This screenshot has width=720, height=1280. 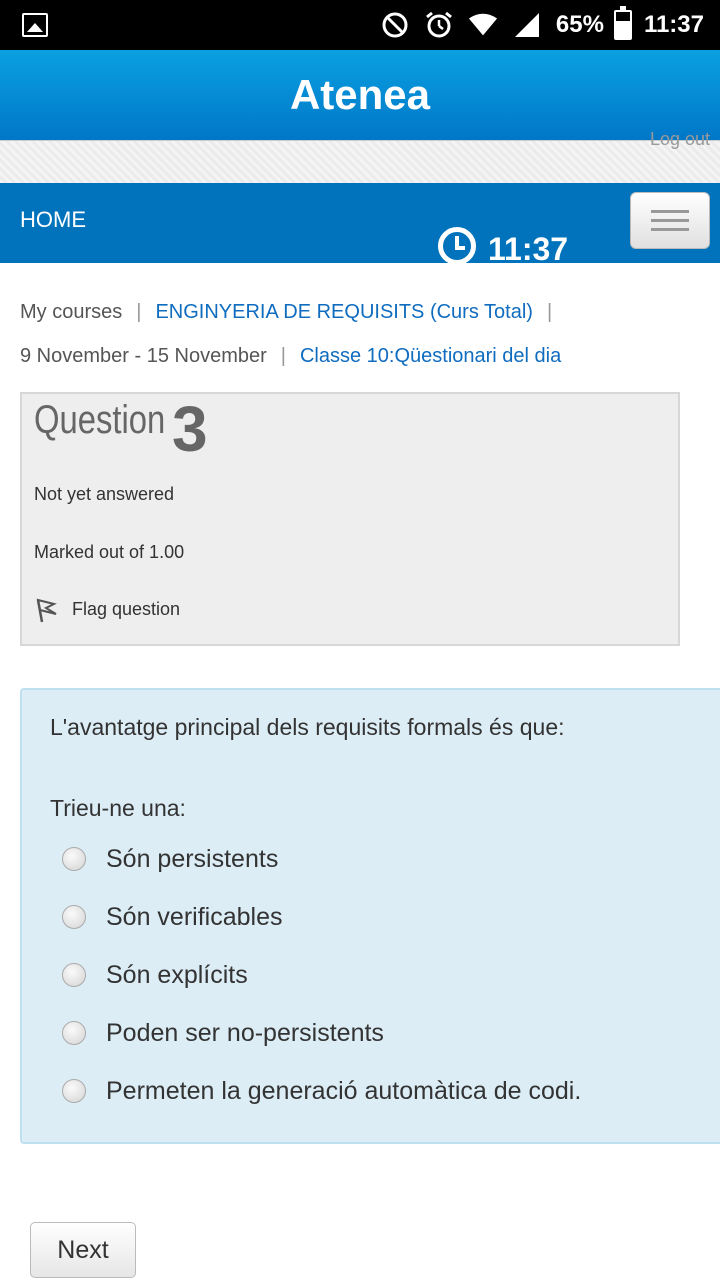 I want to click on quiz-timer: 11:37, so click(x=503, y=245).